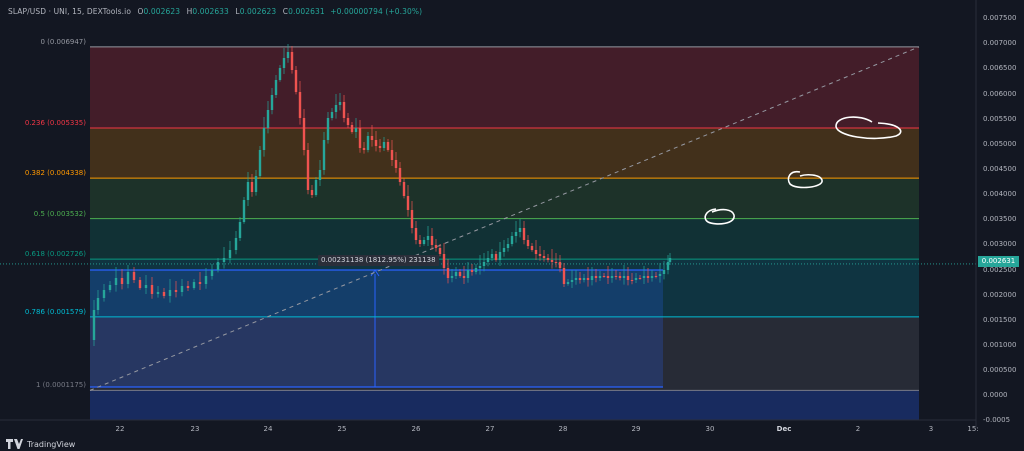  What do you see at coordinates (1000, 345) in the screenshot?
I see `price-axis-tick: 0.001000` at bounding box center [1000, 345].